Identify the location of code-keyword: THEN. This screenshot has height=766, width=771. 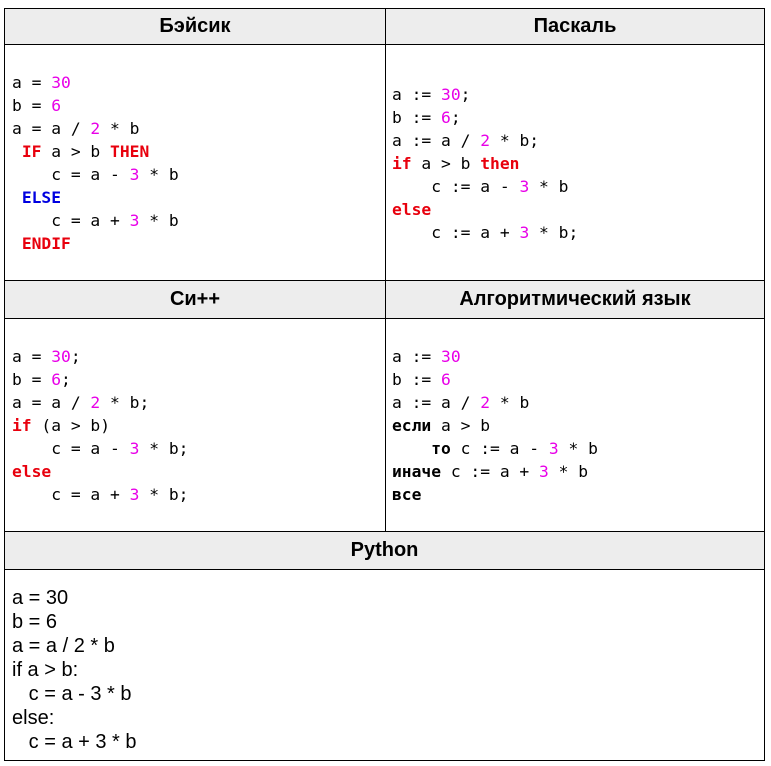
(130, 151).